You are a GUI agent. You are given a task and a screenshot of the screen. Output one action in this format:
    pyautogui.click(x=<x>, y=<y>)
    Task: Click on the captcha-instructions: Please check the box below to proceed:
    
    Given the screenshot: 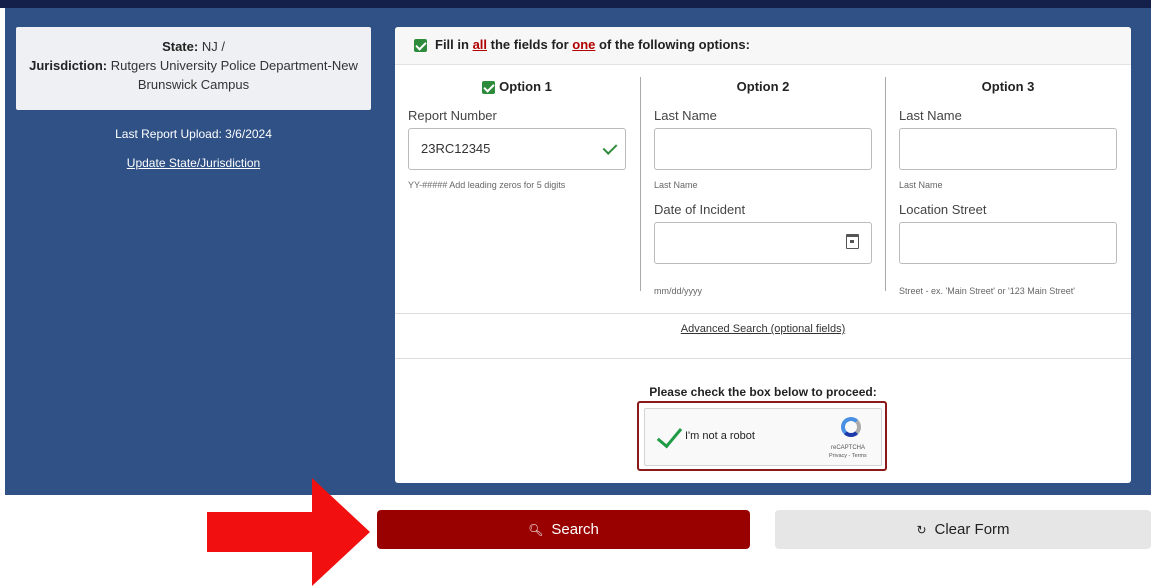 What is the action you would take?
    pyautogui.click(x=763, y=392)
    